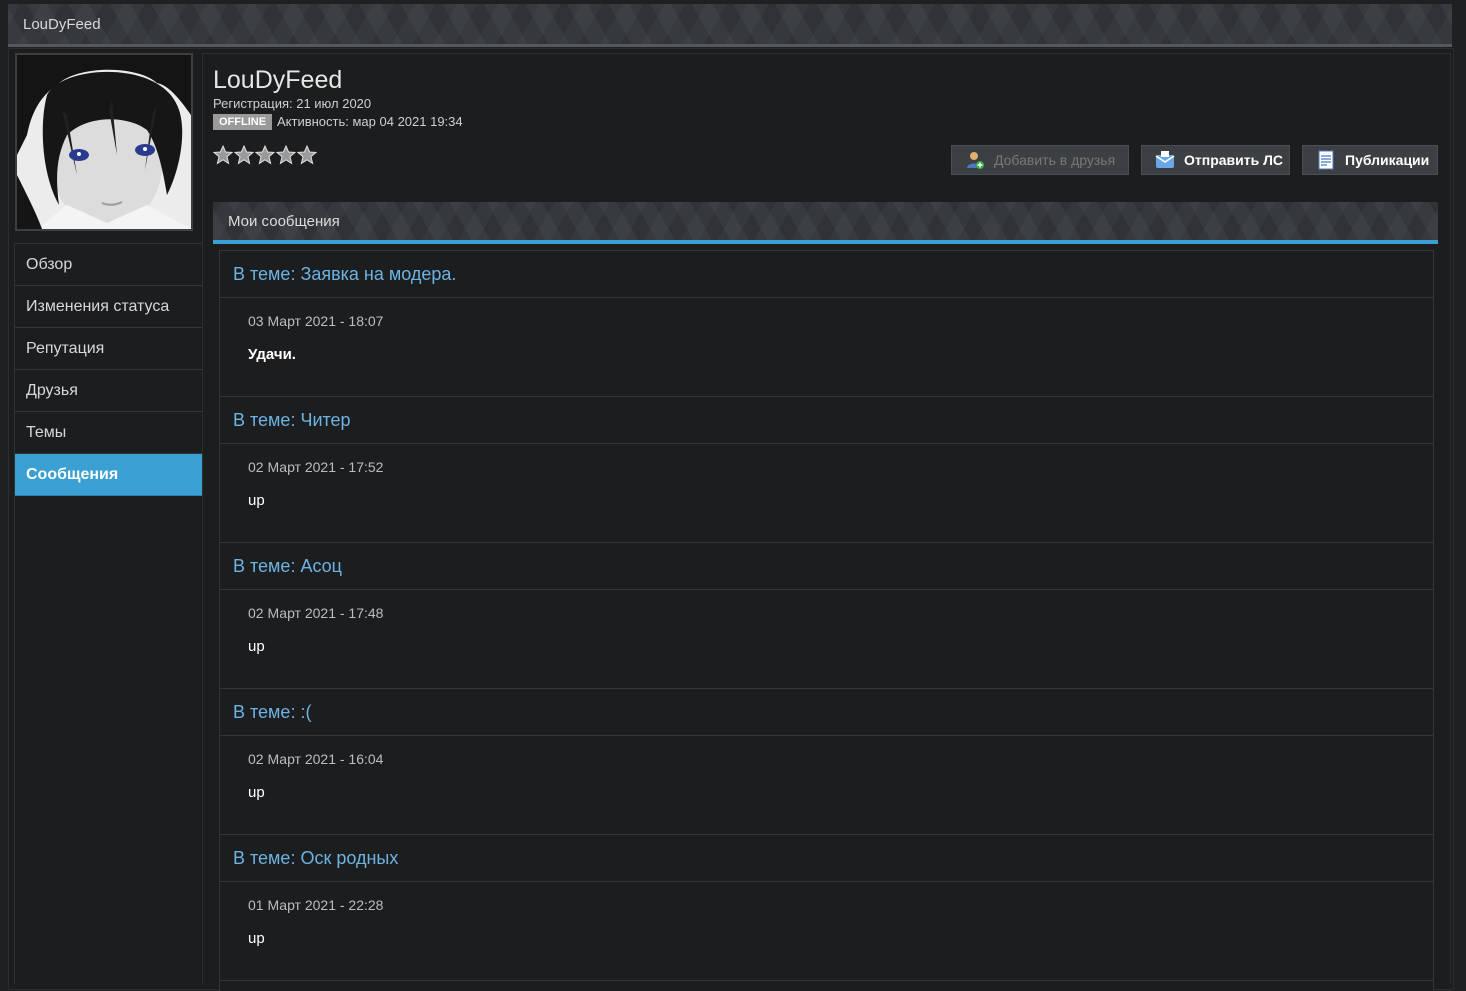 This screenshot has width=1466, height=991. I want to click on add-friend-icon, so click(975, 160).